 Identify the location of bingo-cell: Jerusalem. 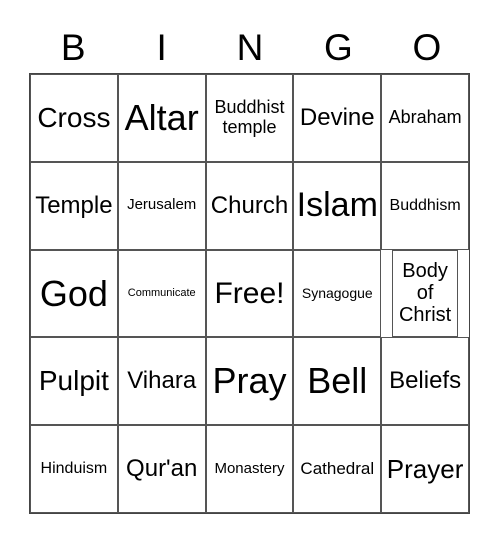
(161, 205).